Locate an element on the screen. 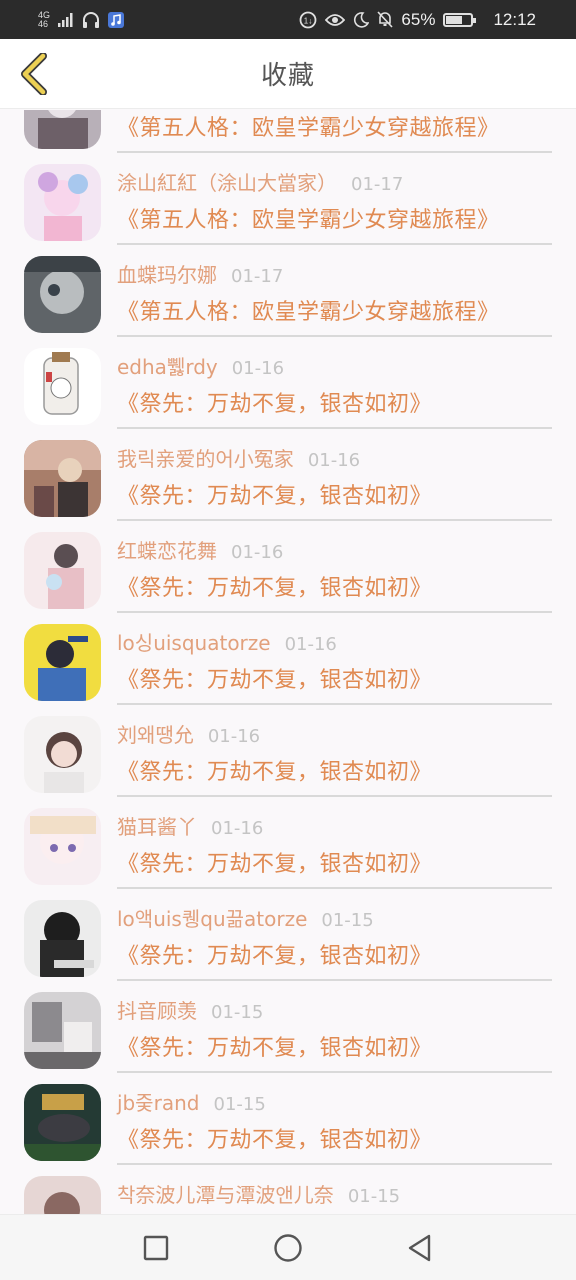 The image size is (576, 1280). battery-icon is located at coordinates (460, 19).